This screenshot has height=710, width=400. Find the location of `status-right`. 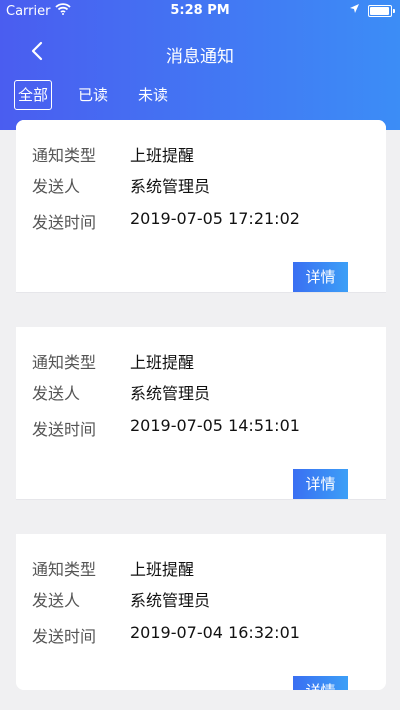

status-right is located at coordinates (372, 10).